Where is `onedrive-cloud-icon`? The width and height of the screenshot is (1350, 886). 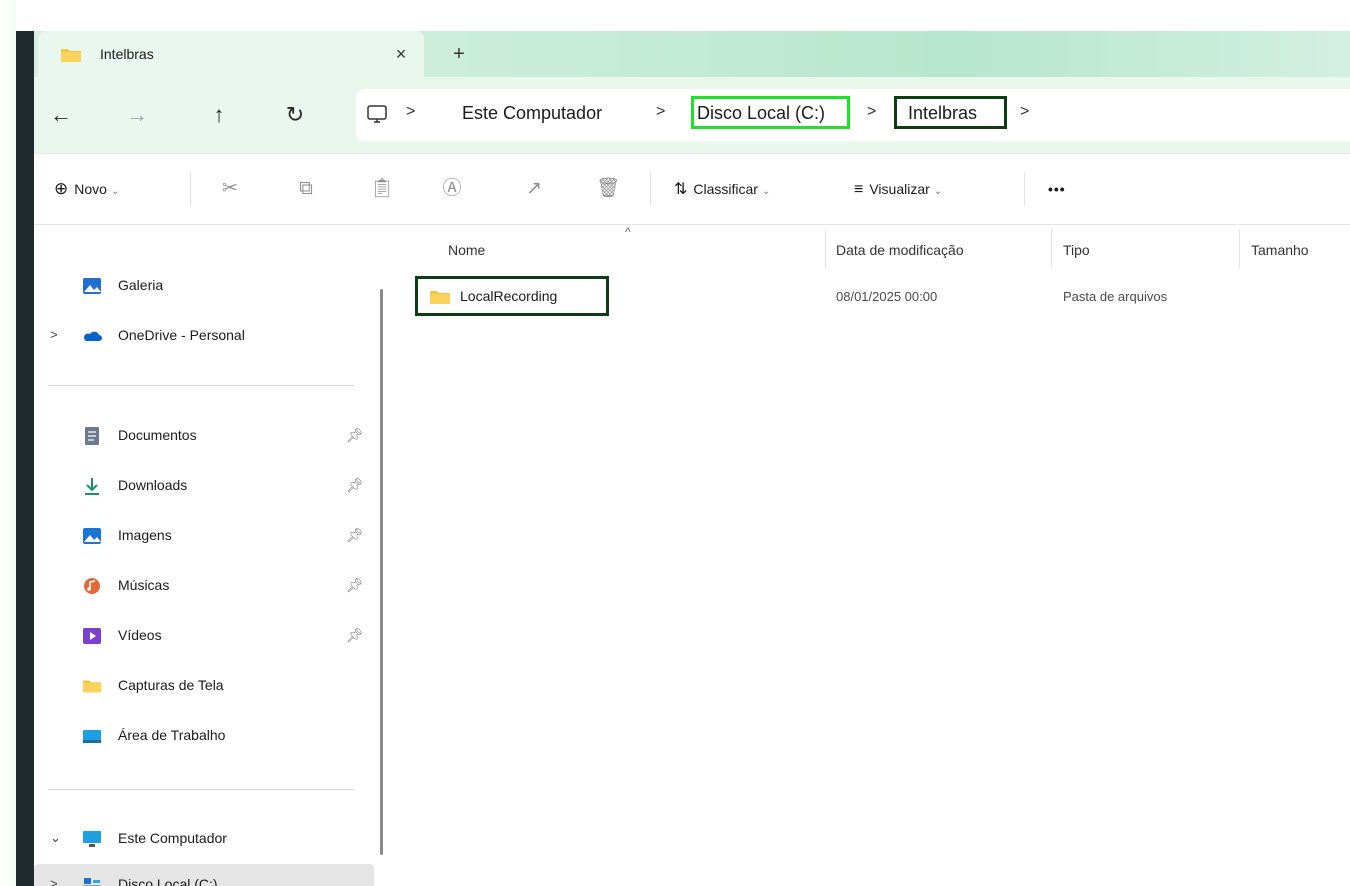
onedrive-cloud-icon is located at coordinates (92, 336).